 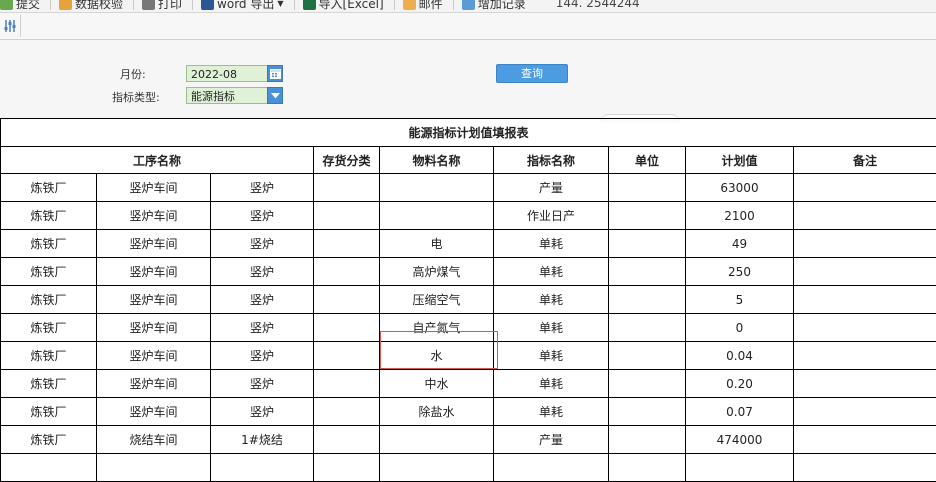 What do you see at coordinates (437, 328) in the screenshot?
I see `cell-material: 自产氮气` at bounding box center [437, 328].